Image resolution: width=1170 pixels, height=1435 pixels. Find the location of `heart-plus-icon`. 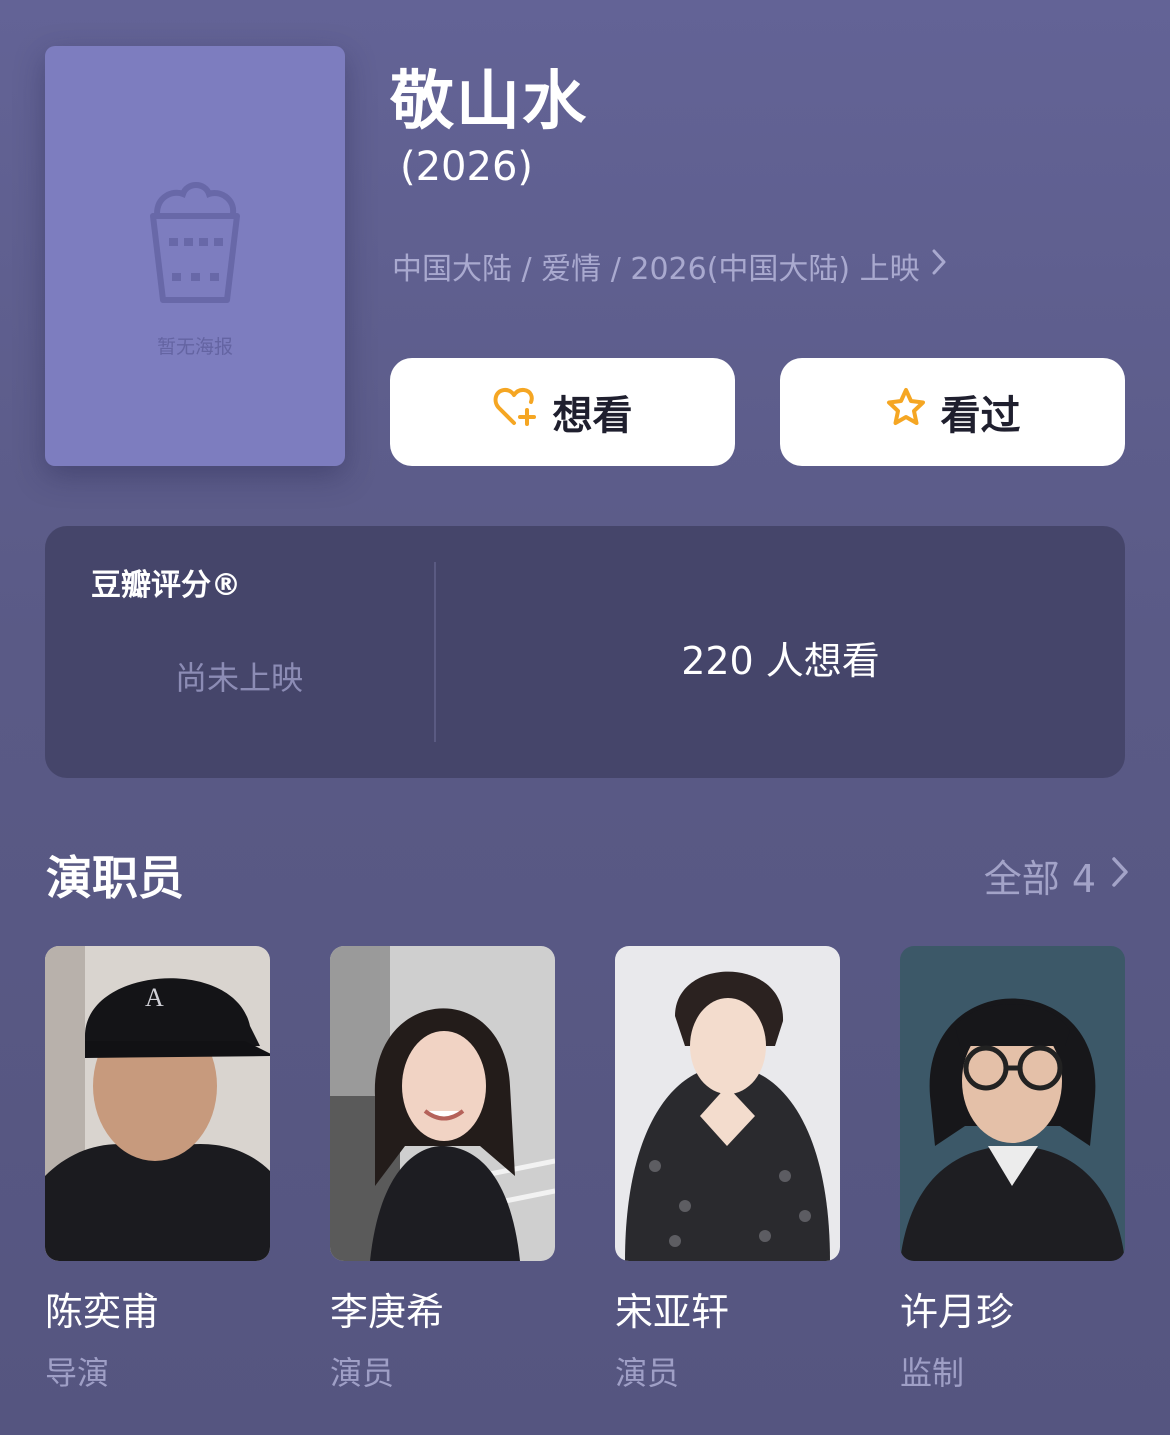

heart-plus-icon is located at coordinates (516, 412).